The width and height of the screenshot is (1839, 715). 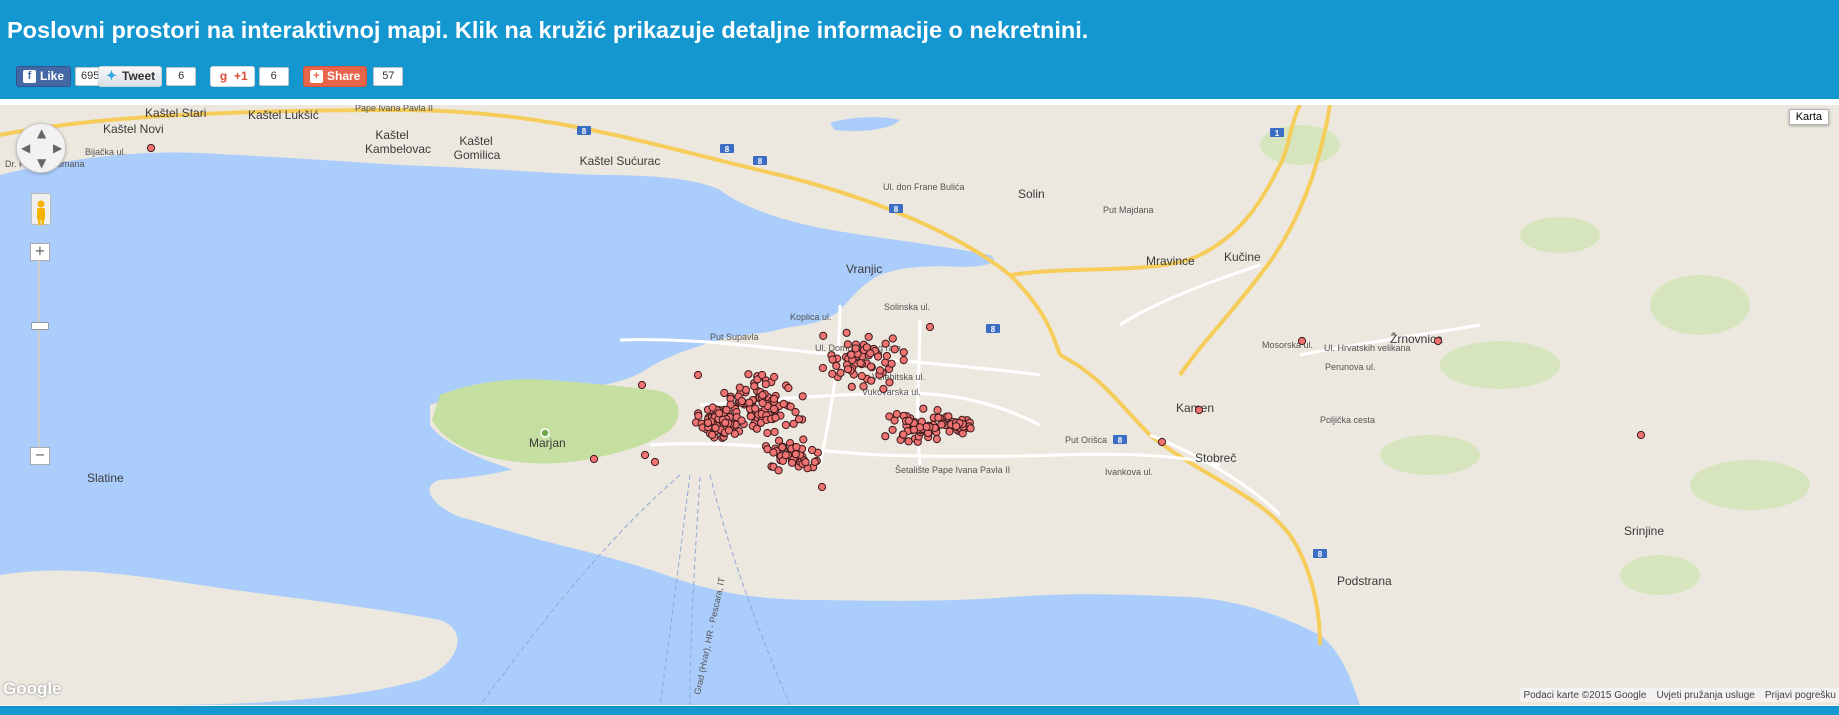 I want to click on facebook-like-widget: f Like 695, so click(x=61, y=76).